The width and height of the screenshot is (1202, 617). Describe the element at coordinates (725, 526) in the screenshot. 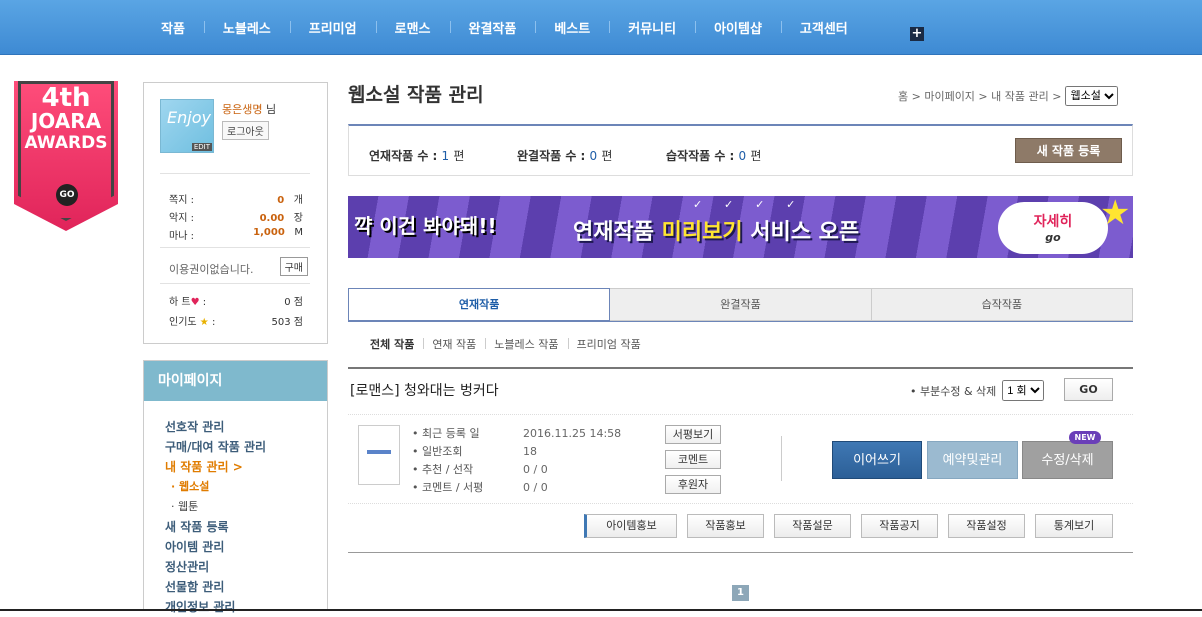

I see `work-promo-button: 작품홍보` at that location.